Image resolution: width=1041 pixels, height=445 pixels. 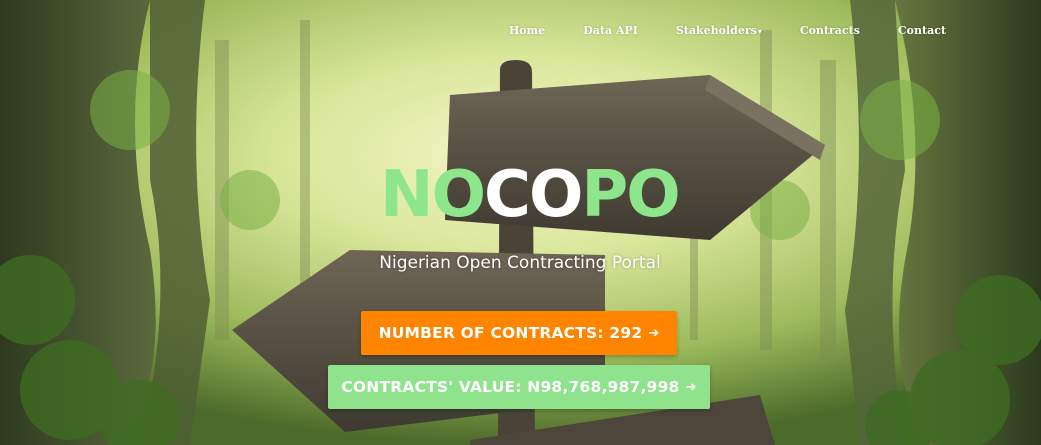 I want to click on number-of-contracts-button: NUMBER OF CONTRACTS: 292 ➔, so click(x=519, y=333).